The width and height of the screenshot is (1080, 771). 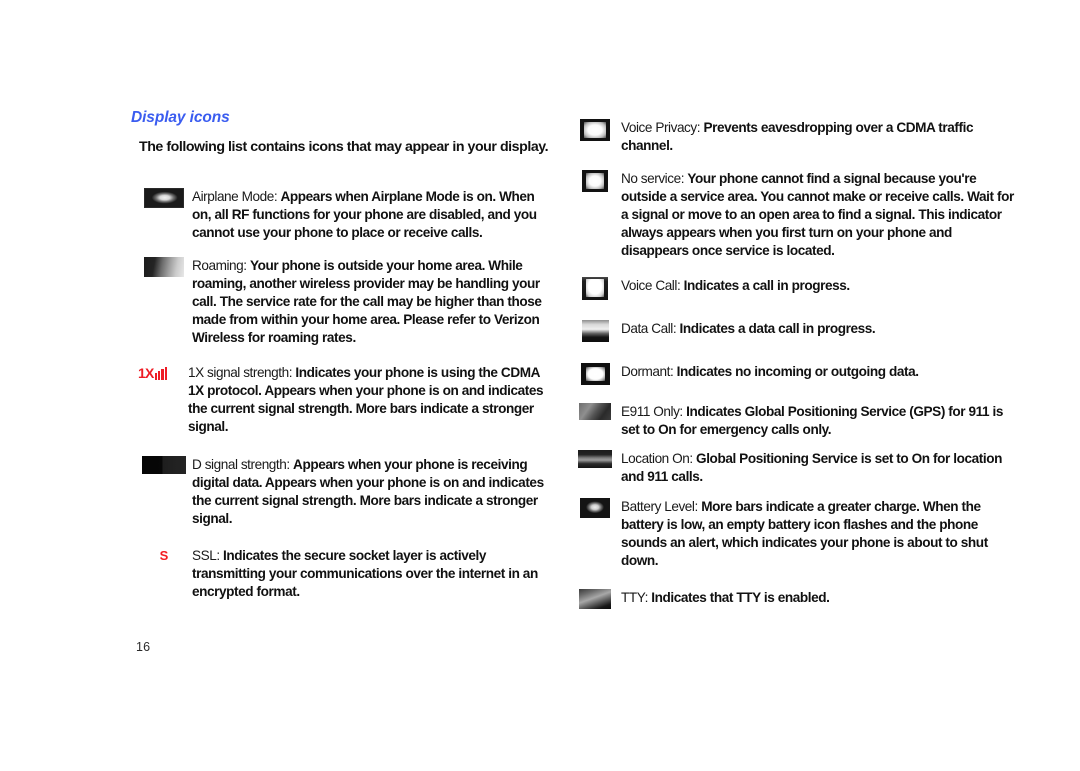 I want to click on term-label: Location On, so click(x=655, y=458).